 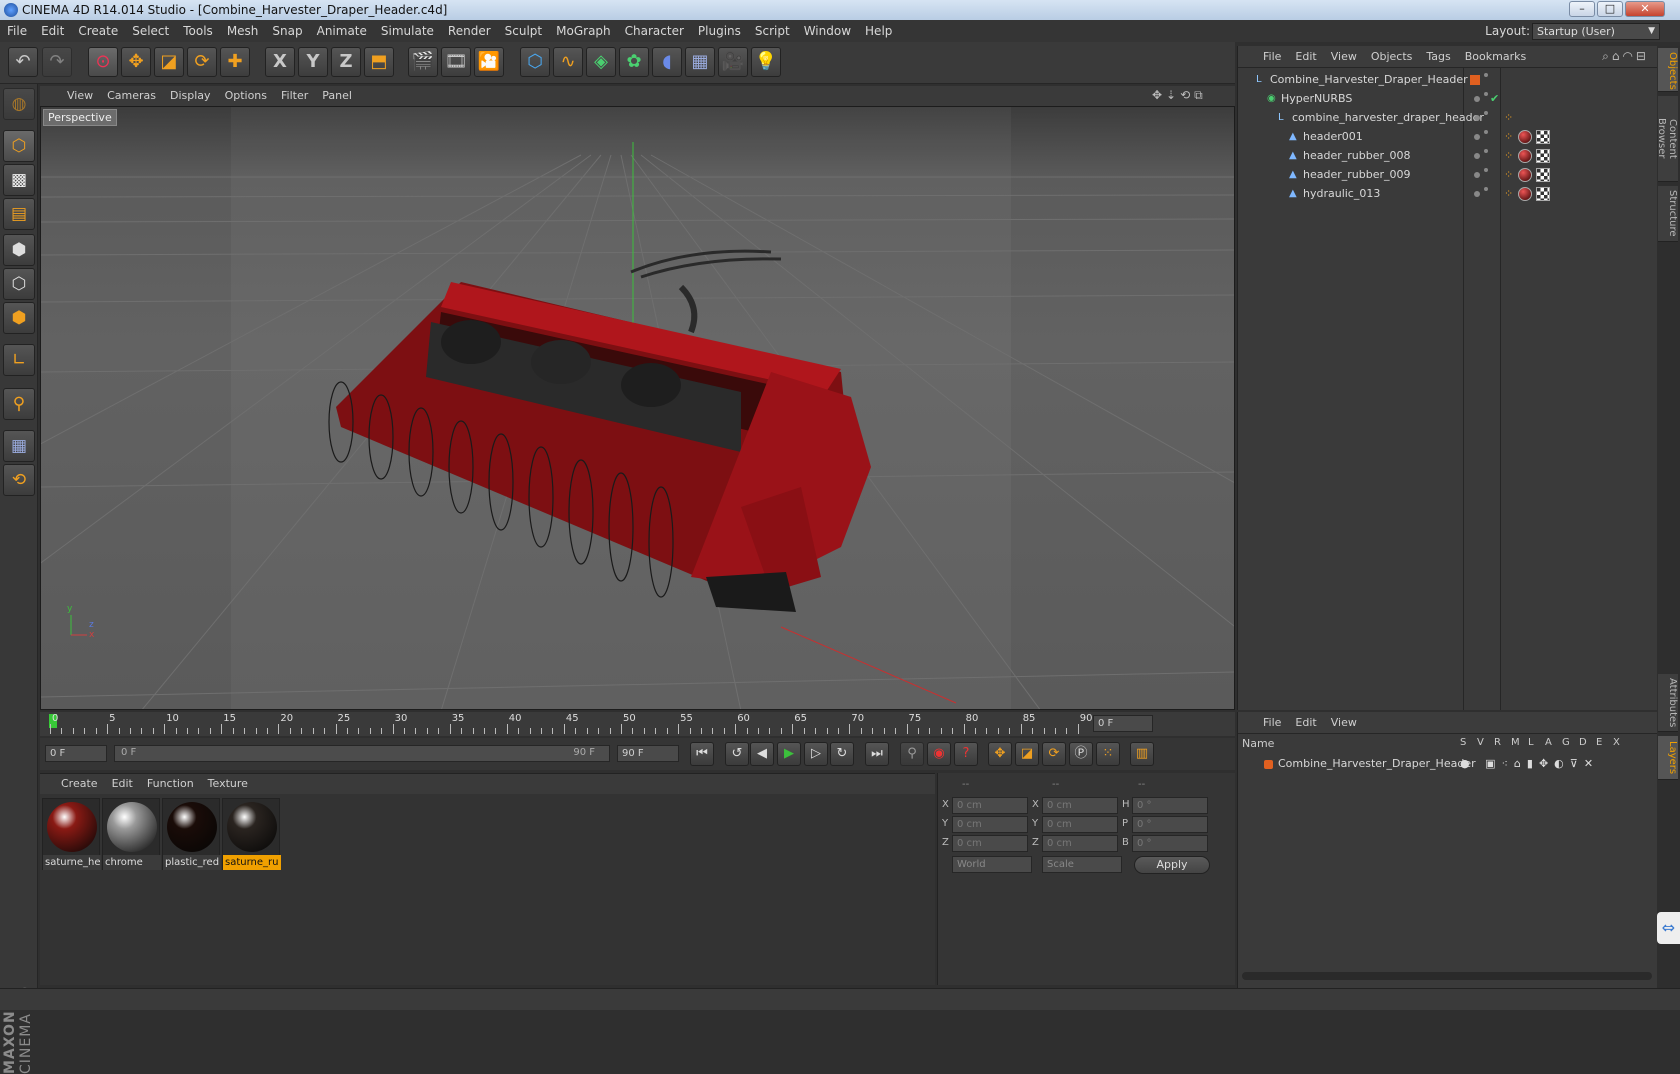 I want to click on object-menu-objects: Objects, so click(x=1392, y=57).